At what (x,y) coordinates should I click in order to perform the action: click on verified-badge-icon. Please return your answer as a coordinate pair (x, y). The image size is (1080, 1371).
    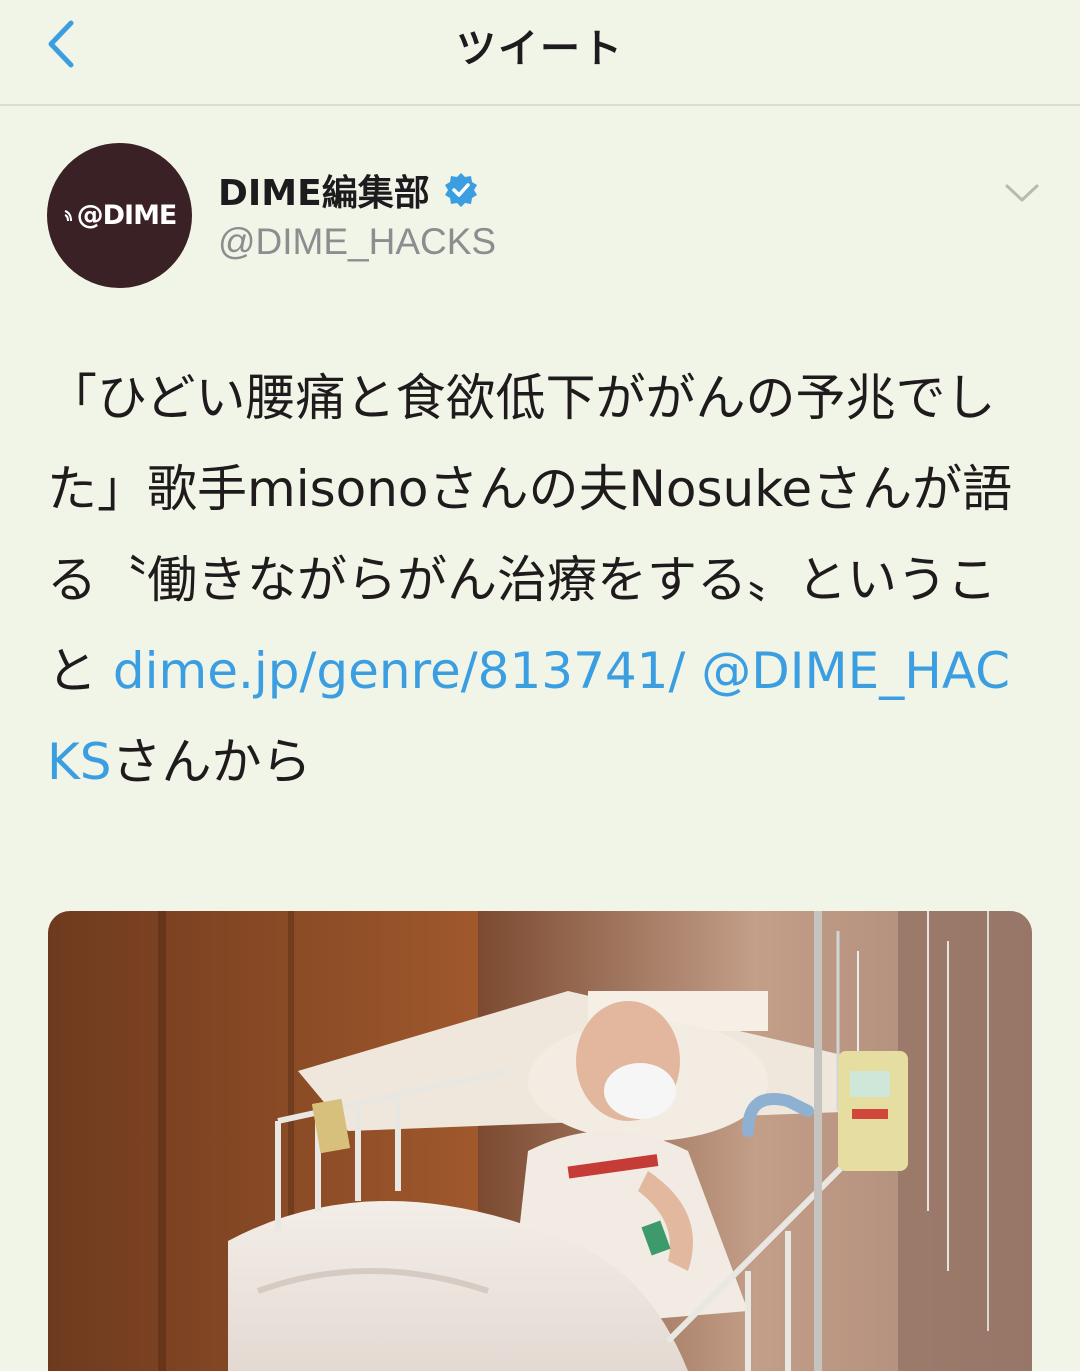
    Looking at the image, I should click on (461, 190).